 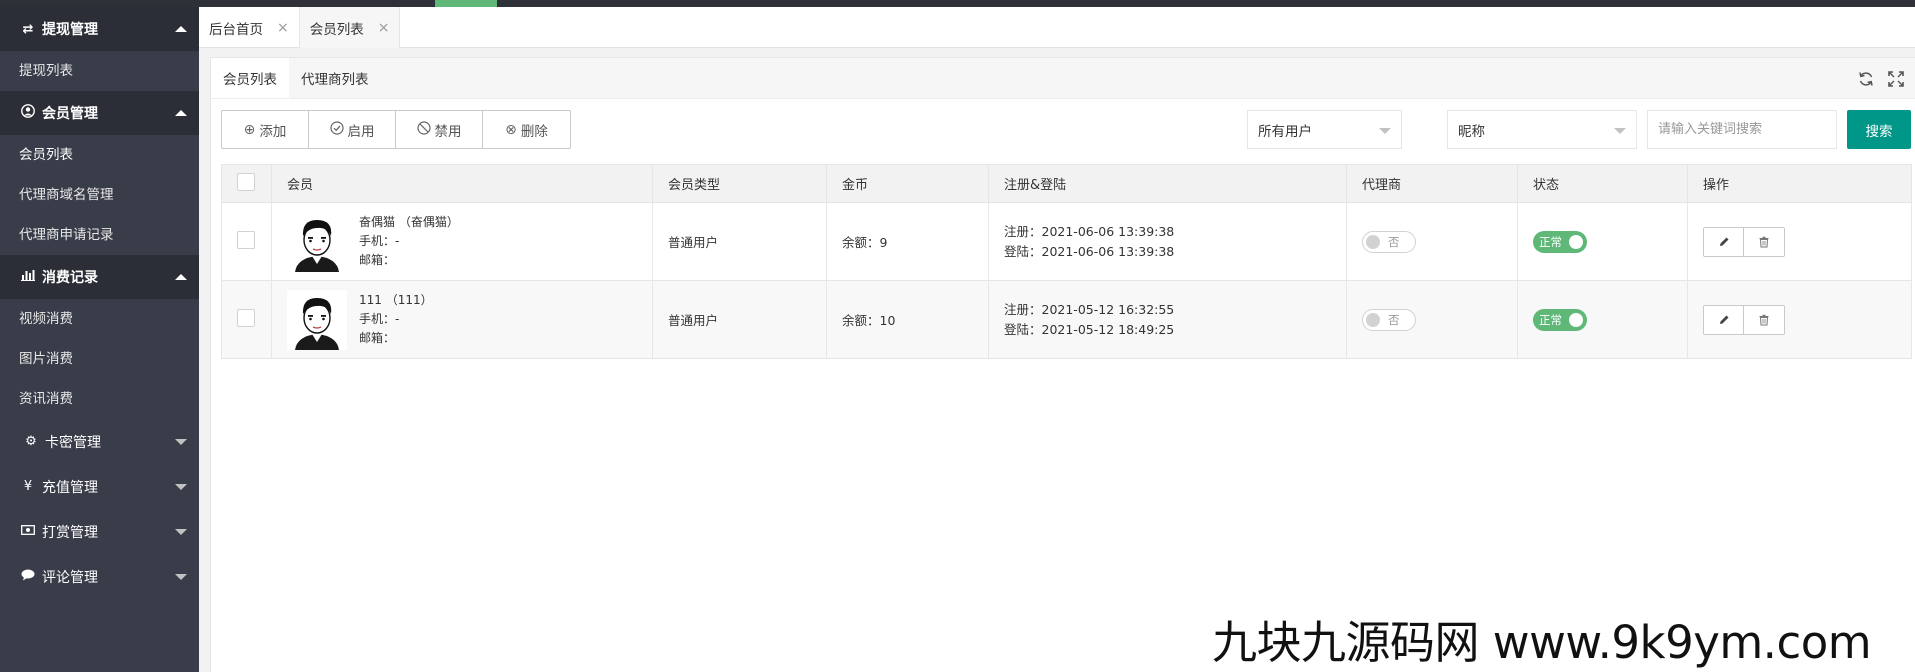 I want to click on sidebar-group-members: 会员管理, so click(x=99, y=113).